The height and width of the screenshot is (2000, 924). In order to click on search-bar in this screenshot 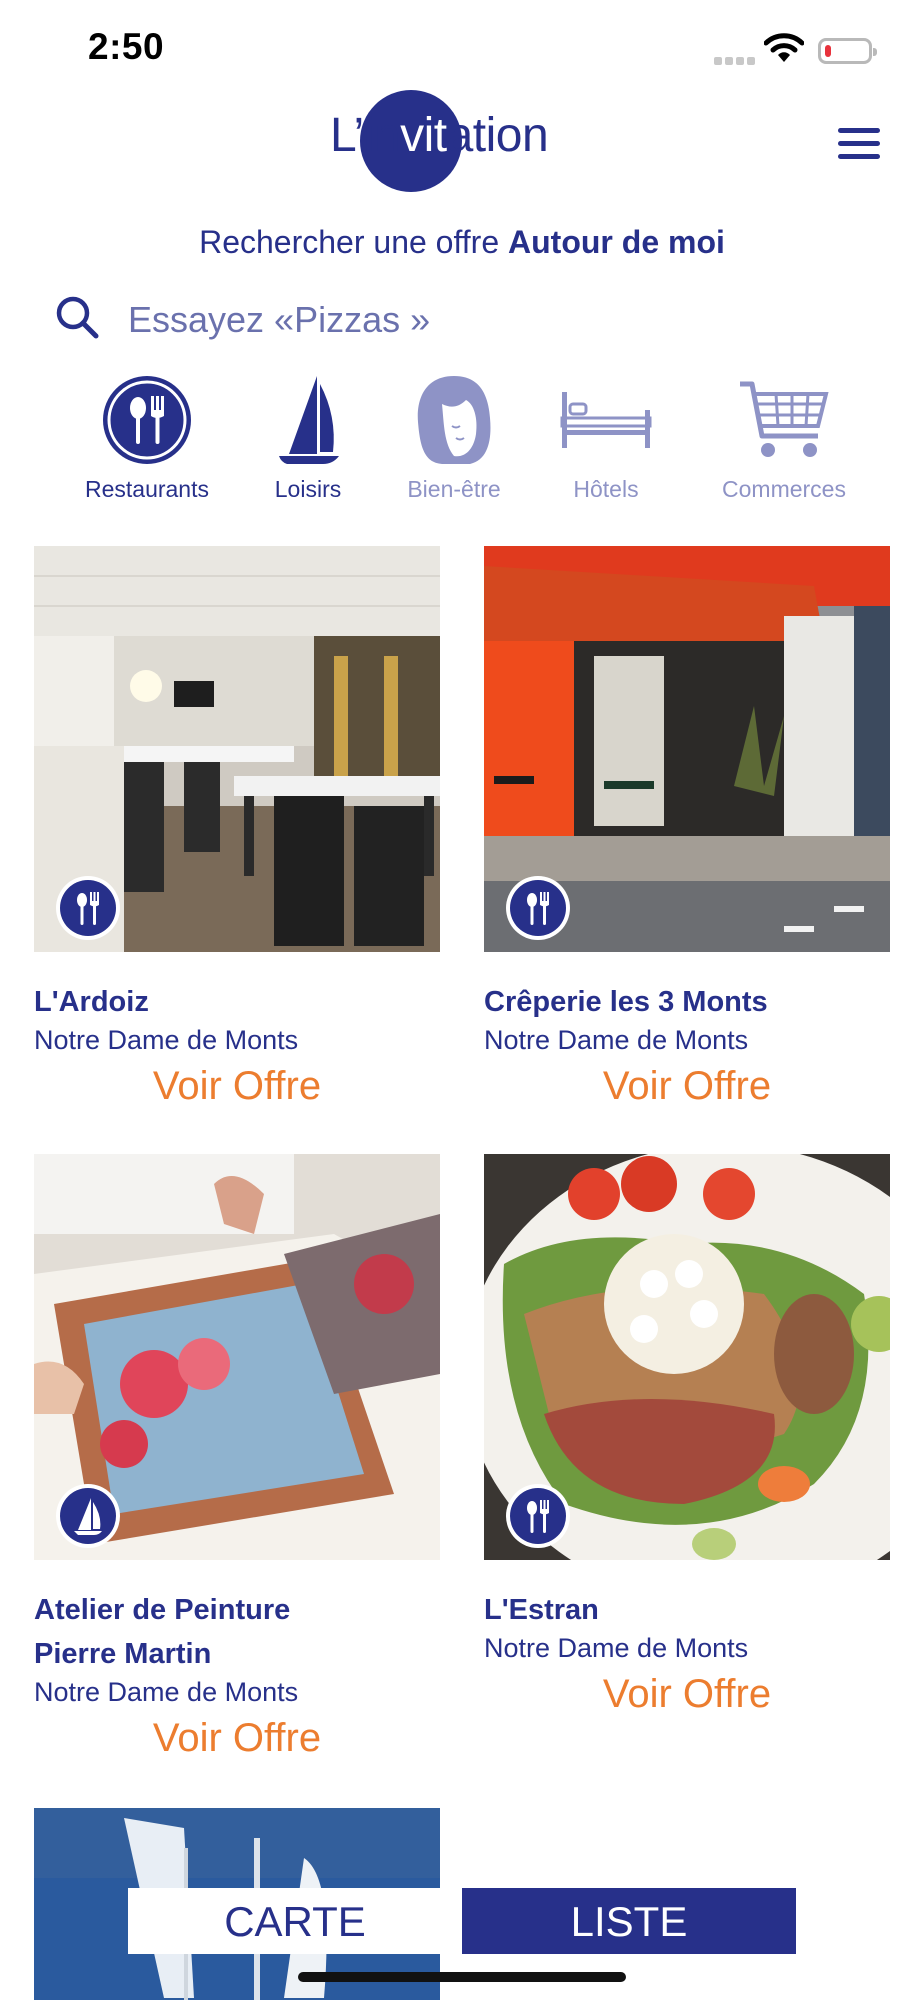, I will do `click(462, 320)`.